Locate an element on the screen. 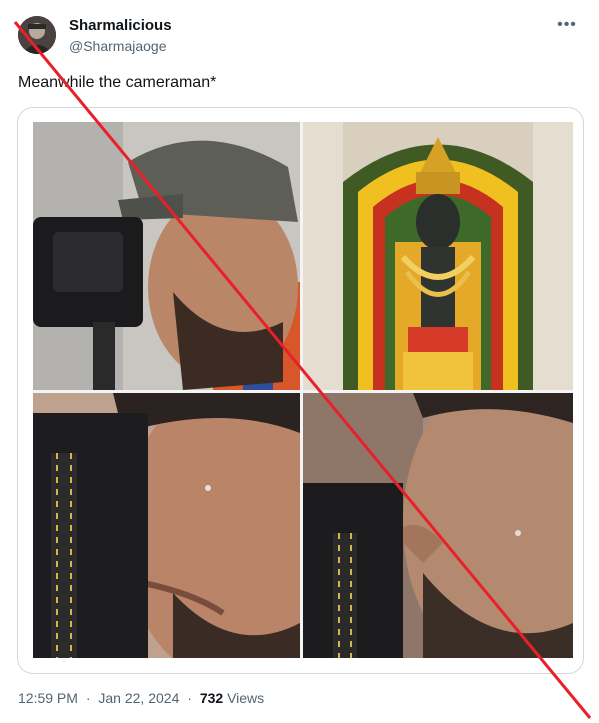  tweet-text: Meanwhile the cameraman* is located at coordinates (117, 82).